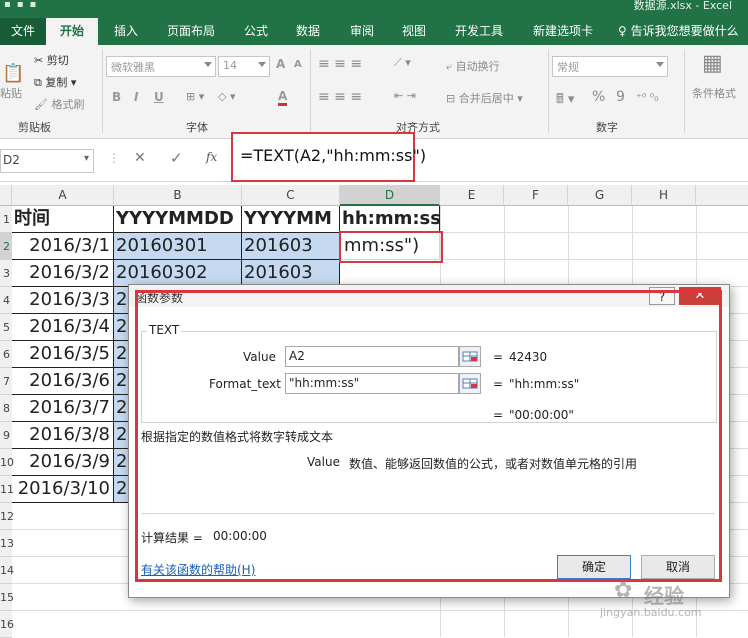 The image size is (748, 638). Describe the element at coordinates (610, 66) in the screenshot. I see `number-format-combo: 常规` at that location.